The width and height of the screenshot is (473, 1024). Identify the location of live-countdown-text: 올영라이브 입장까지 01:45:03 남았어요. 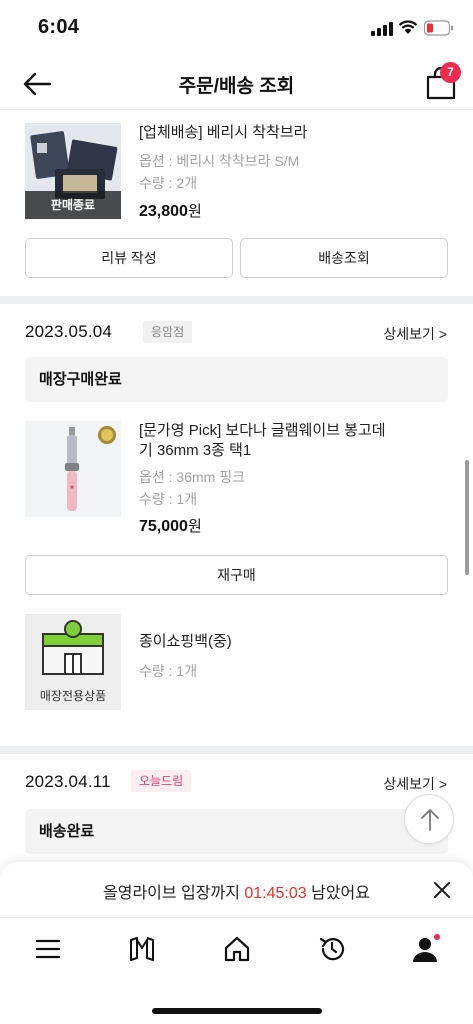
(236, 893).